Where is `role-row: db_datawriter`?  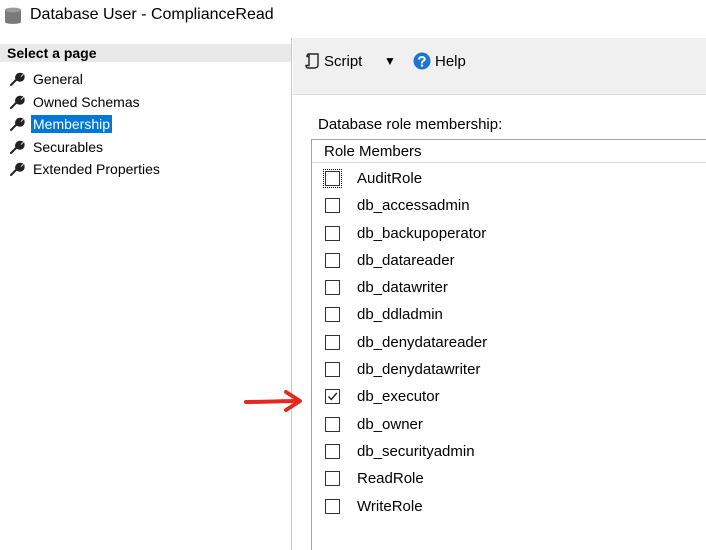 role-row: db_datawriter is located at coordinates (509, 288).